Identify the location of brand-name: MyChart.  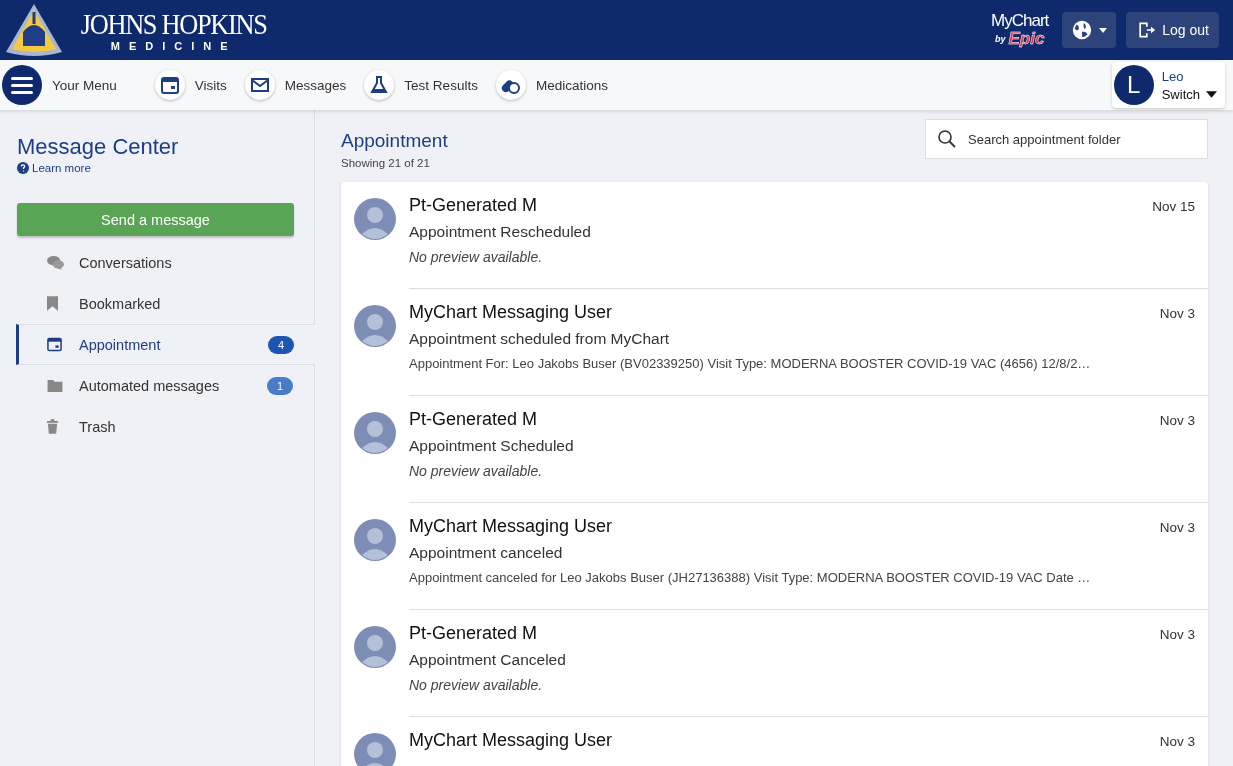
(1020, 21).